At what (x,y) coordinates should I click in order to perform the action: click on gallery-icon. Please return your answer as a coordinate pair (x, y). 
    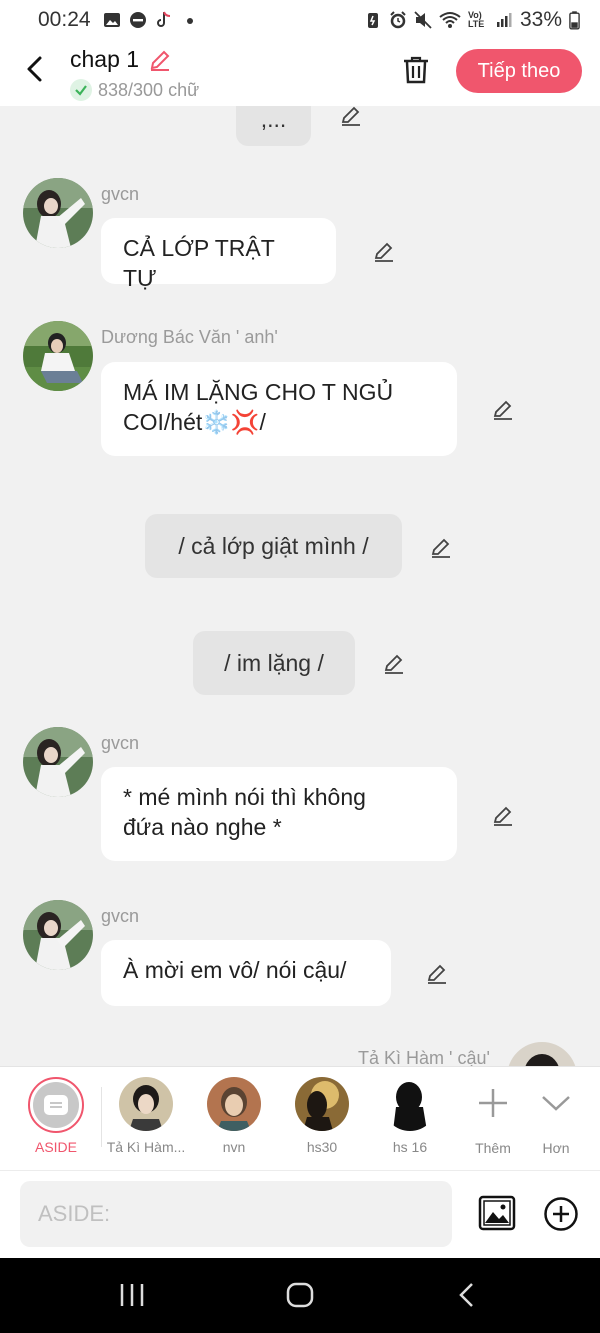
    Looking at the image, I should click on (111, 20).